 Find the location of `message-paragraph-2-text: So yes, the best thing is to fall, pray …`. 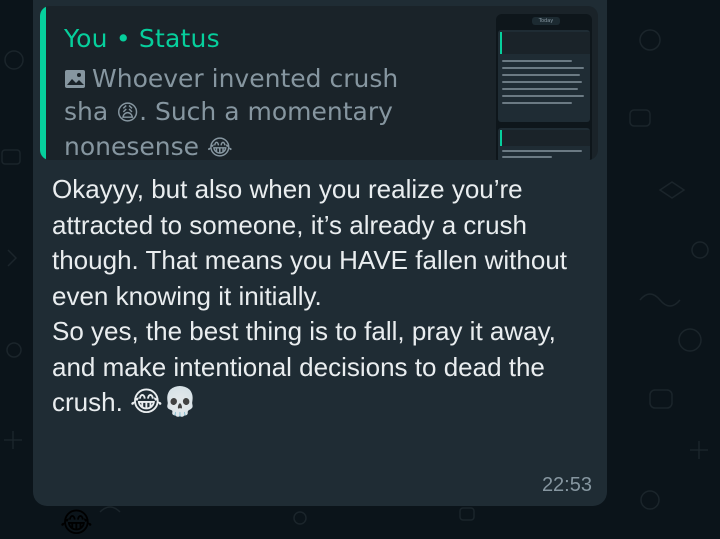

message-paragraph-2-text: So yes, the best thing is to fall, pray … is located at coordinates (304, 366).